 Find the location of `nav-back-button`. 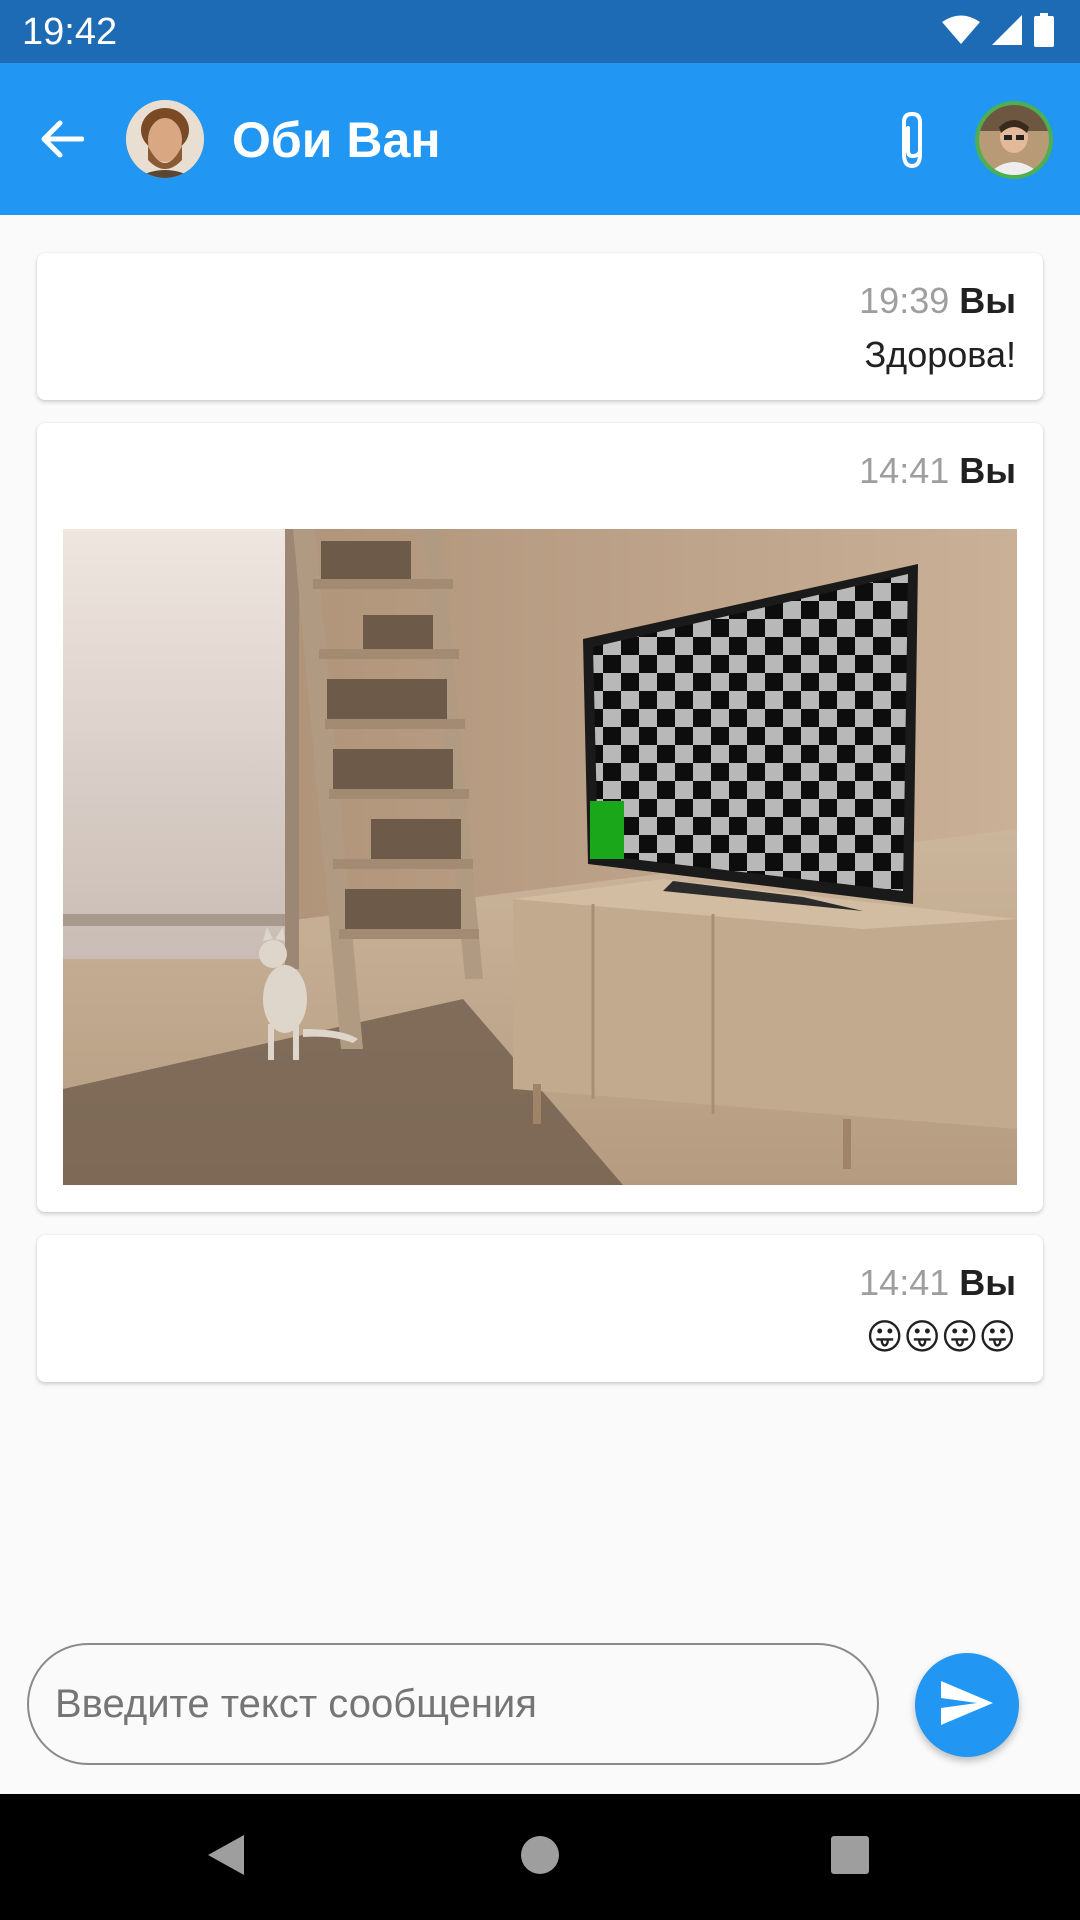

nav-back-button is located at coordinates (226, 1857).